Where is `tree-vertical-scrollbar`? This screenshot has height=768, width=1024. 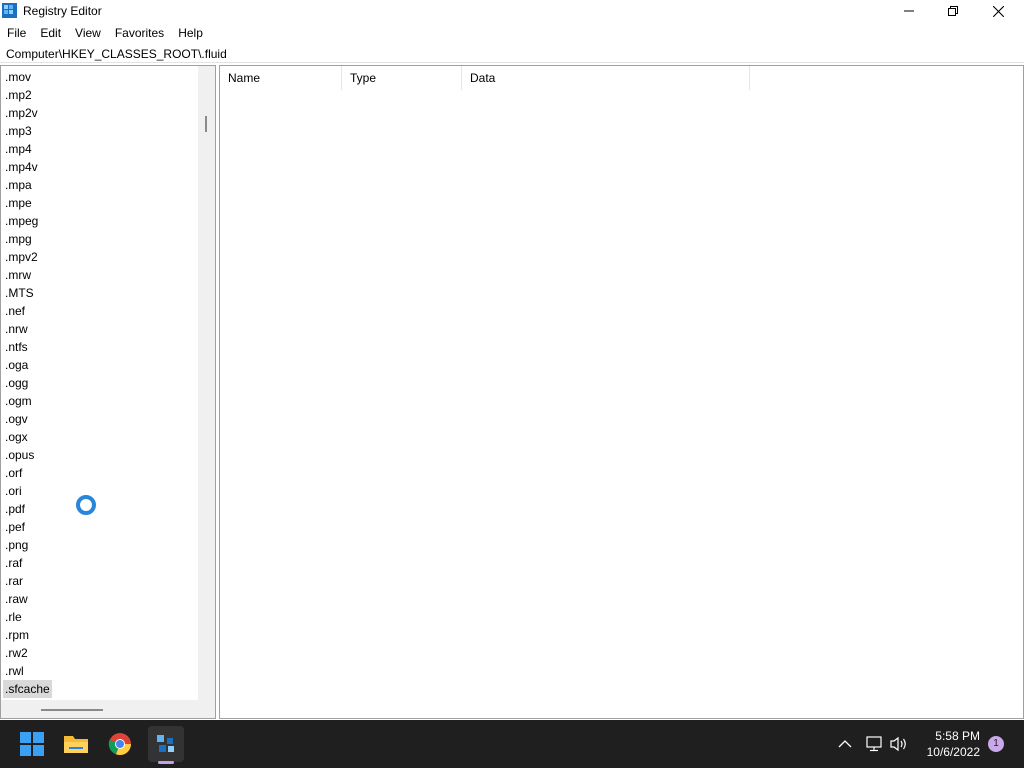
tree-vertical-scrollbar is located at coordinates (206, 383).